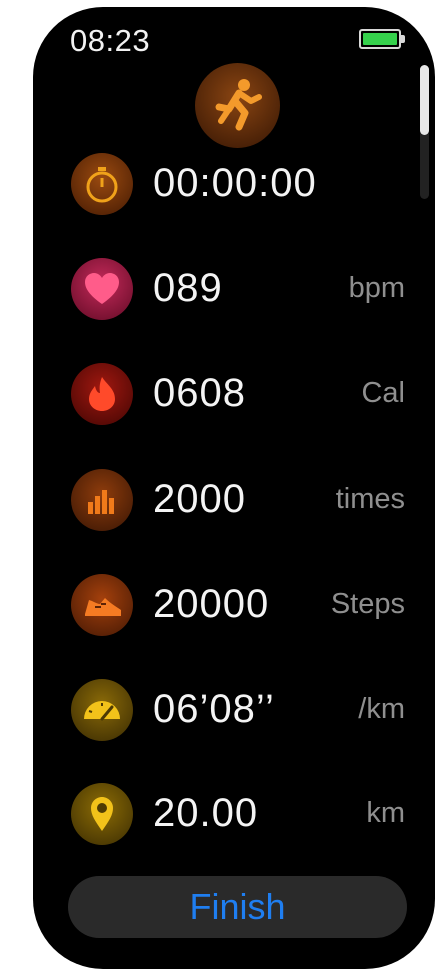 This screenshot has width=439, height=973. I want to click on metric-row-distance: 20.00 km, so click(234, 815).